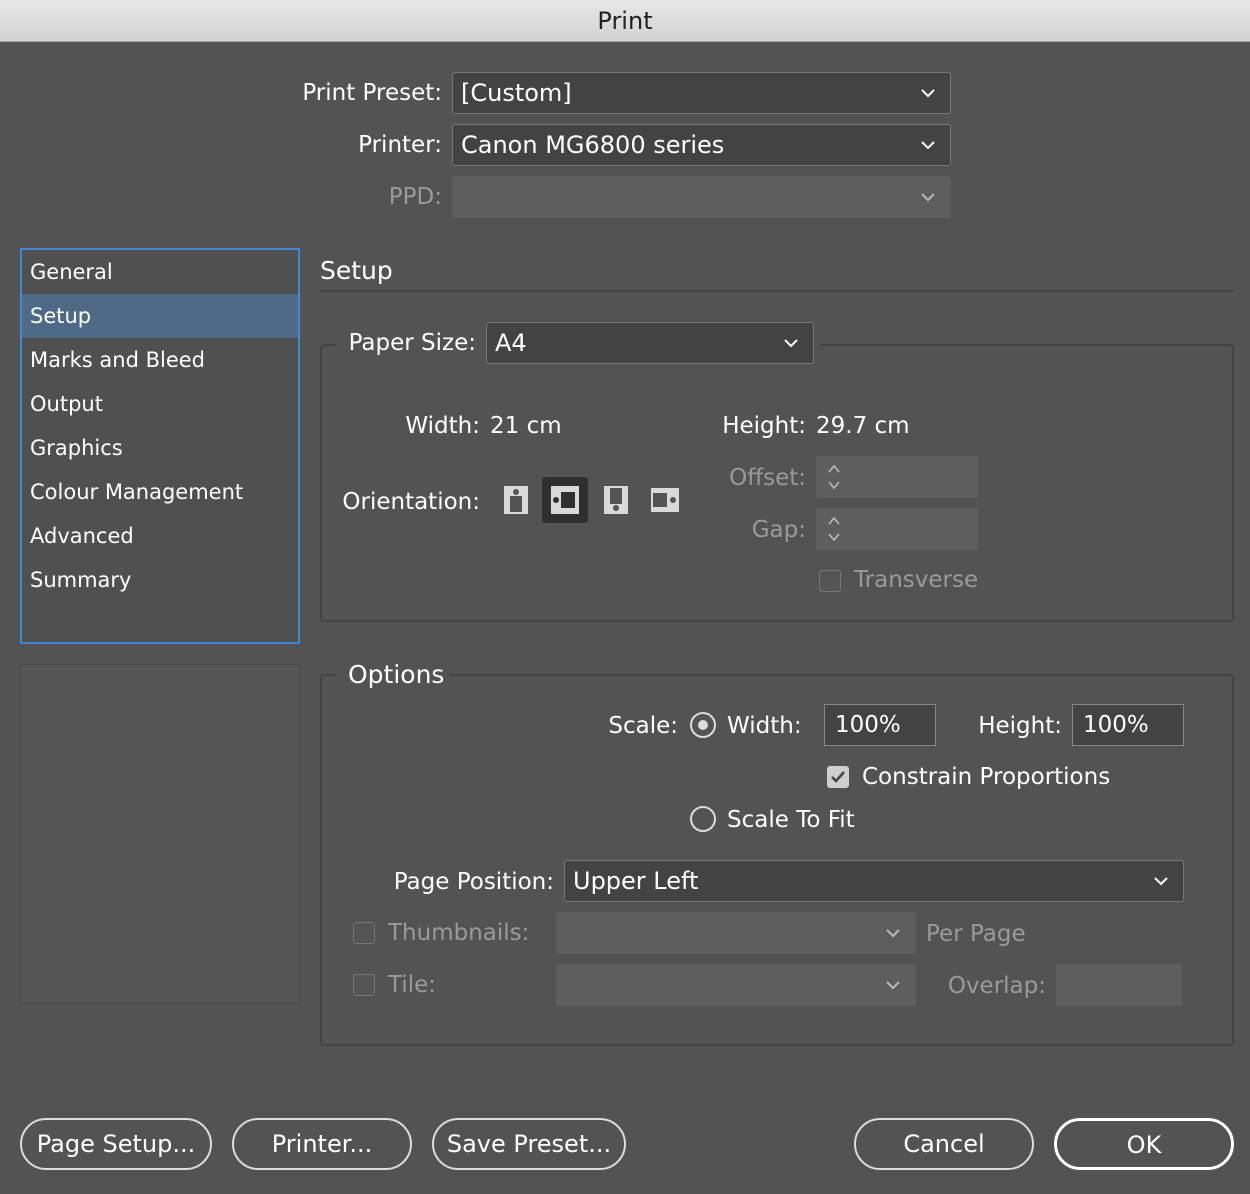 The width and height of the screenshot is (1250, 1194). I want to click on gap-label: Gap:, so click(778, 530).